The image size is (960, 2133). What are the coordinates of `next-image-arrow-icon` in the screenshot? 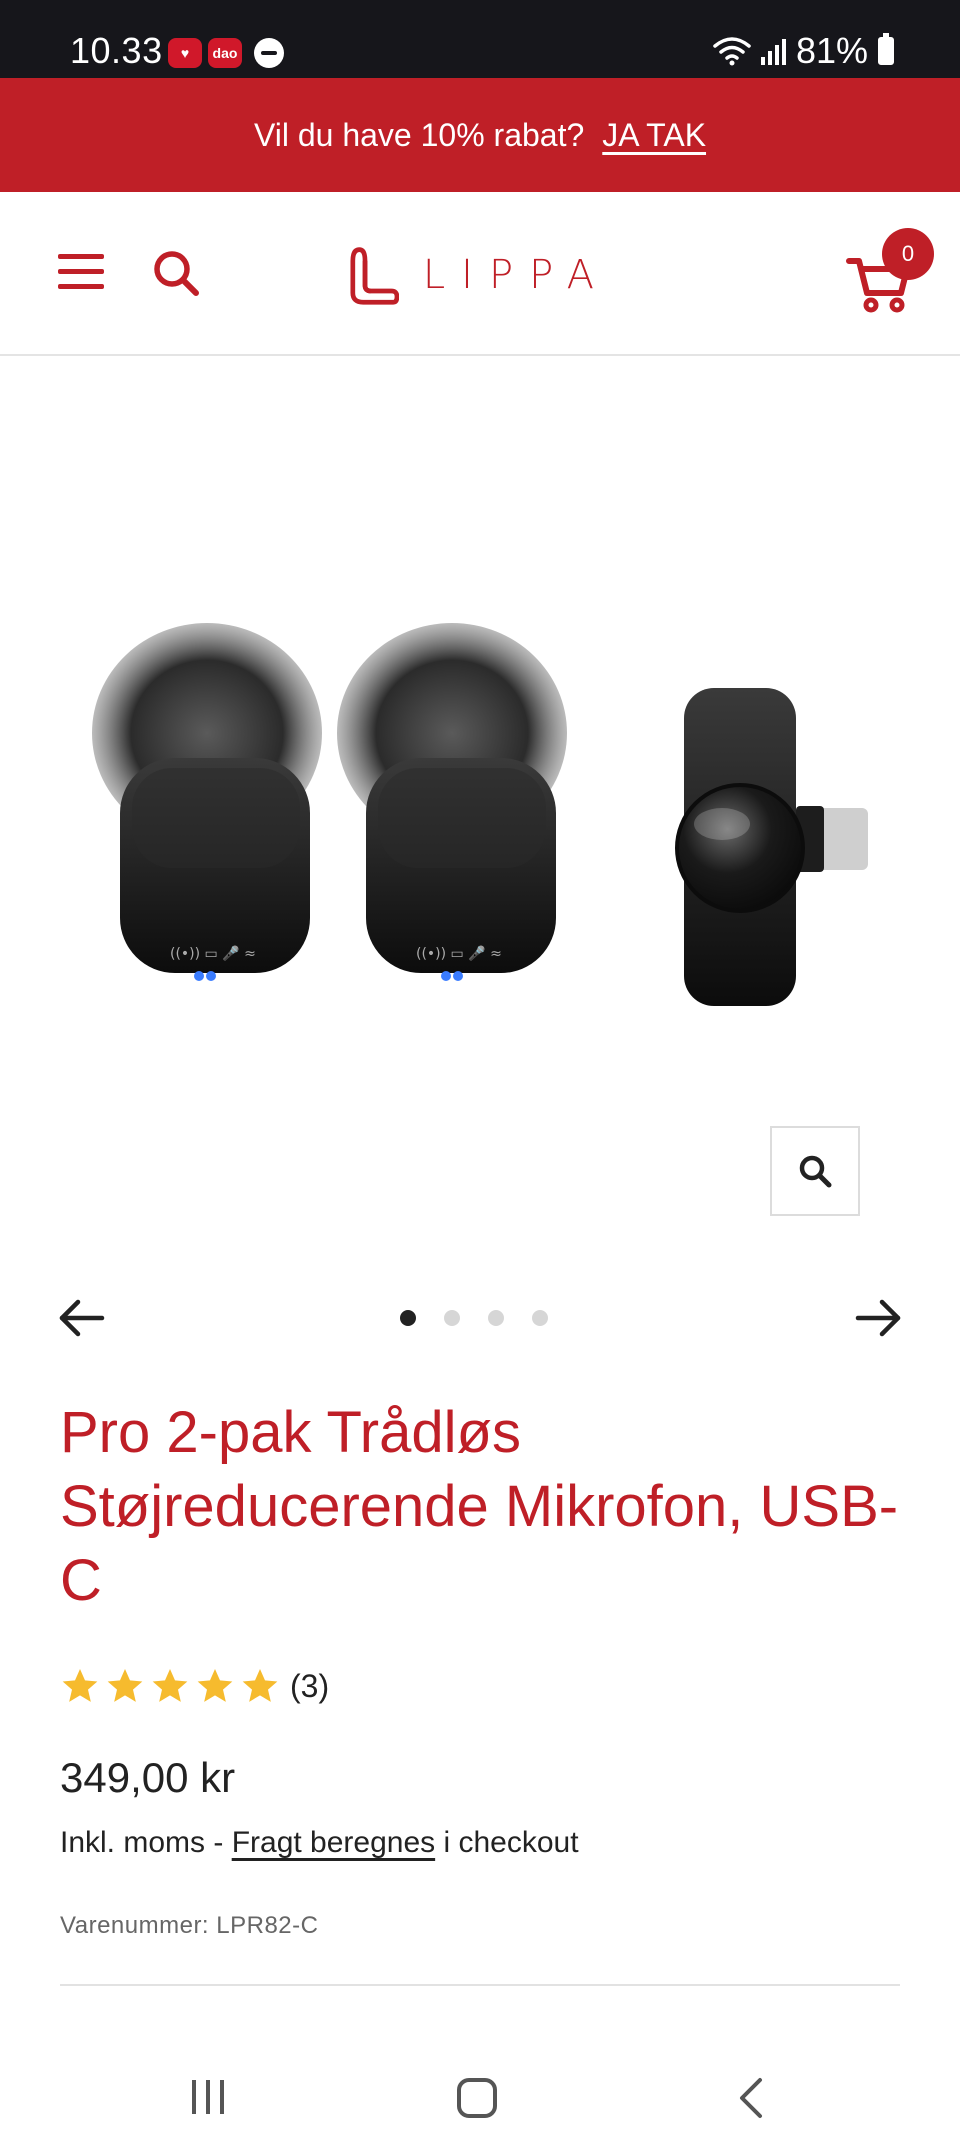 It's located at (878, 1318).